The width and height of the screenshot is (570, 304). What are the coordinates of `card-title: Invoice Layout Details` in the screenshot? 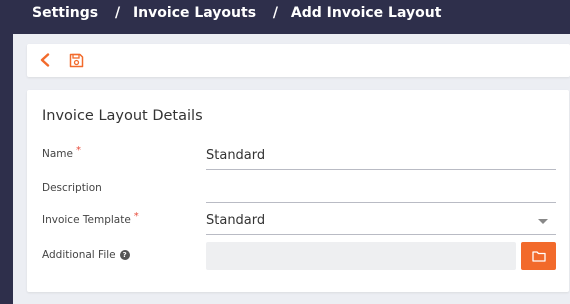 It's located at (122, 116).